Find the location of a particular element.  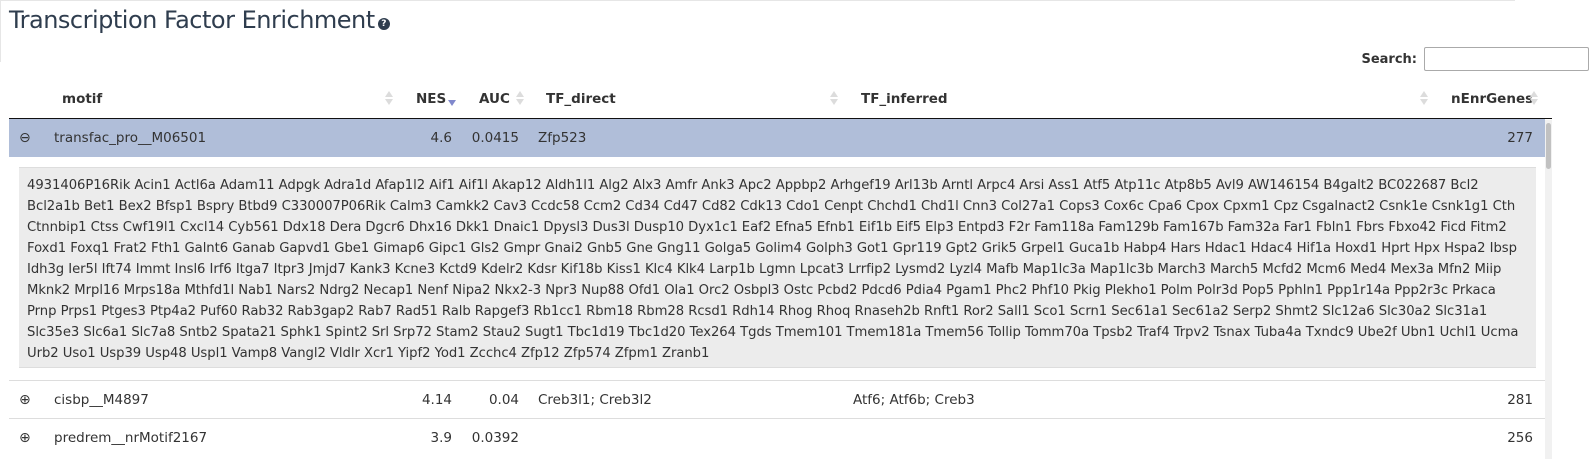

header-top-border is located at coordinates (757, 0).